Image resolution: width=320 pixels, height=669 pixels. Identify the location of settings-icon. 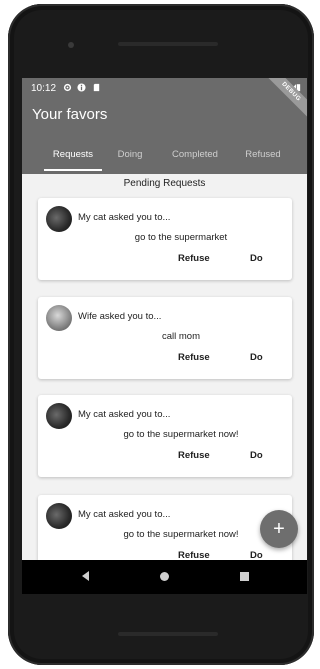
(67, 87).